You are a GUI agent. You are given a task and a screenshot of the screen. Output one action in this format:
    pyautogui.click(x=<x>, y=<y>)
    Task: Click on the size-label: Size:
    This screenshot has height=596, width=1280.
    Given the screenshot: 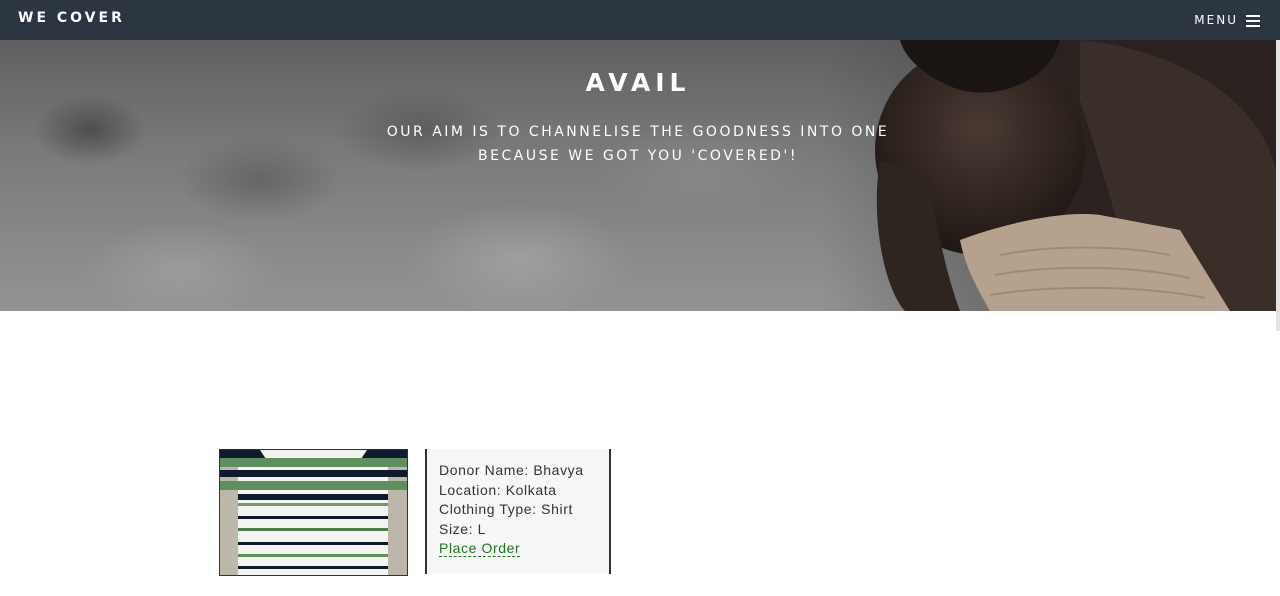 What is the action you would take?
    pyautogui.click(x=456, y=528)
    